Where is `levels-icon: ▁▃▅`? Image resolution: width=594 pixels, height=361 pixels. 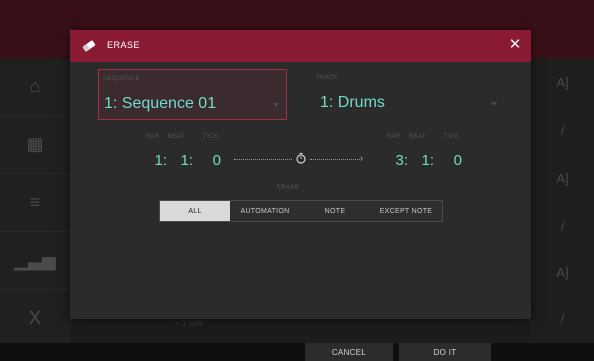 levels-icon: ▁▃▅ is located at coordinates (35, 261).